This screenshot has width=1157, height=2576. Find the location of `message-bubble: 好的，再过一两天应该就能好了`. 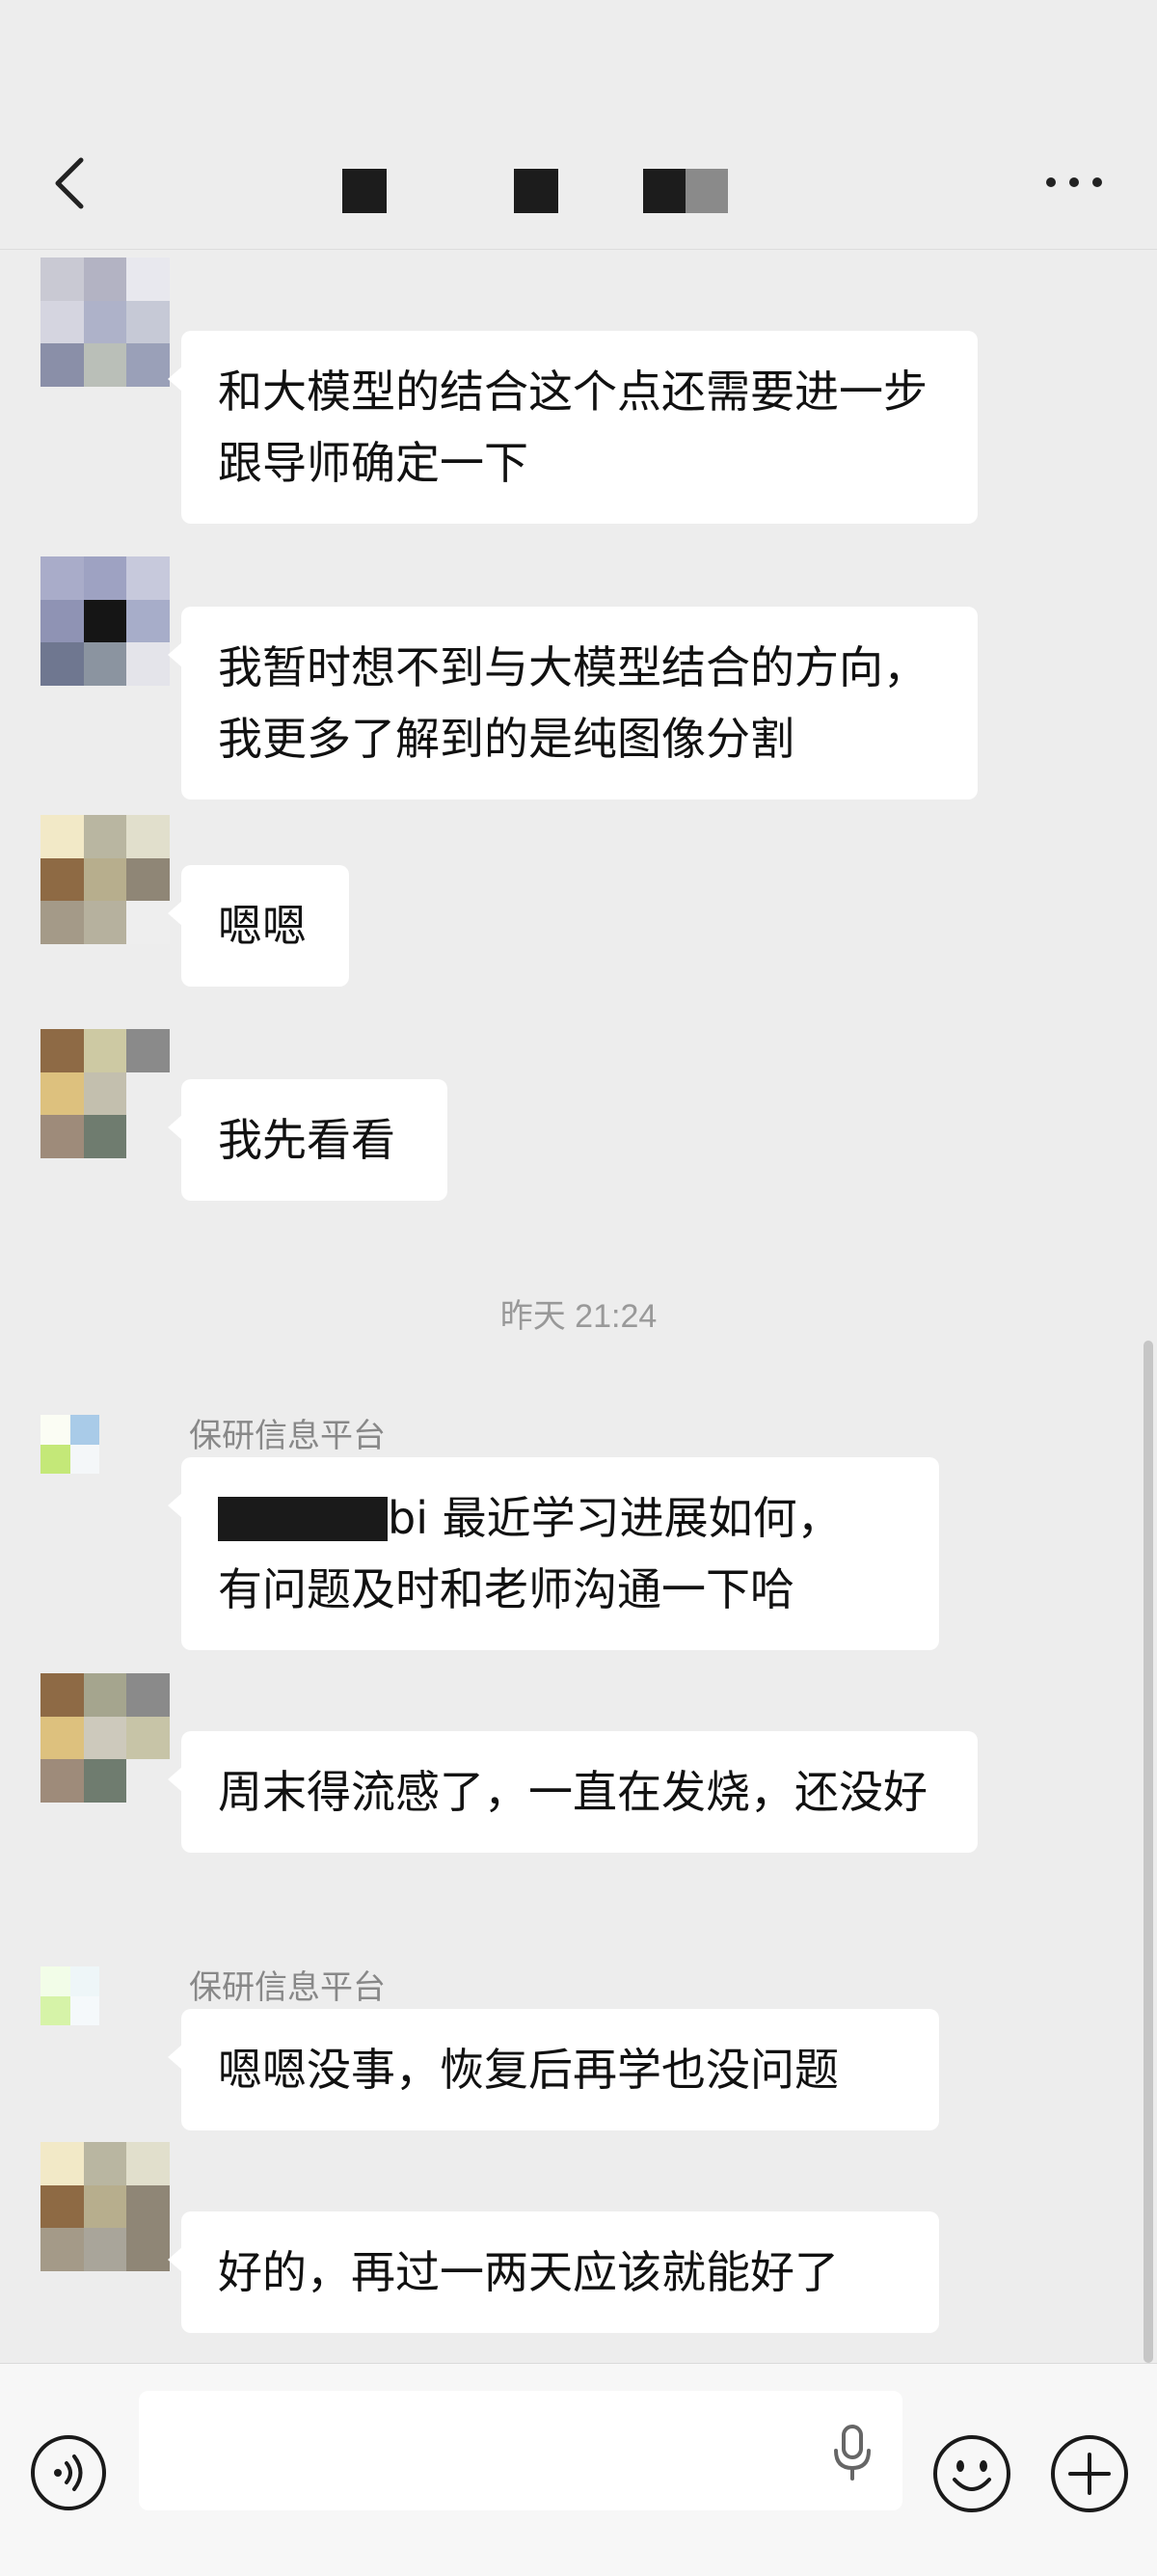

message-bubble: 好的，再过一两天应该就能好了 is located at coordinates (553, 2272).